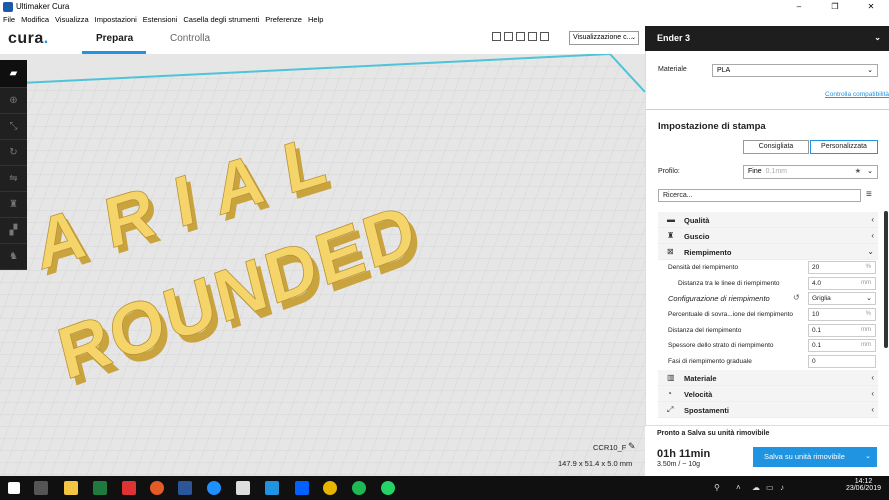  I want to click on infill-density-field: 20%, so click(842, 267).